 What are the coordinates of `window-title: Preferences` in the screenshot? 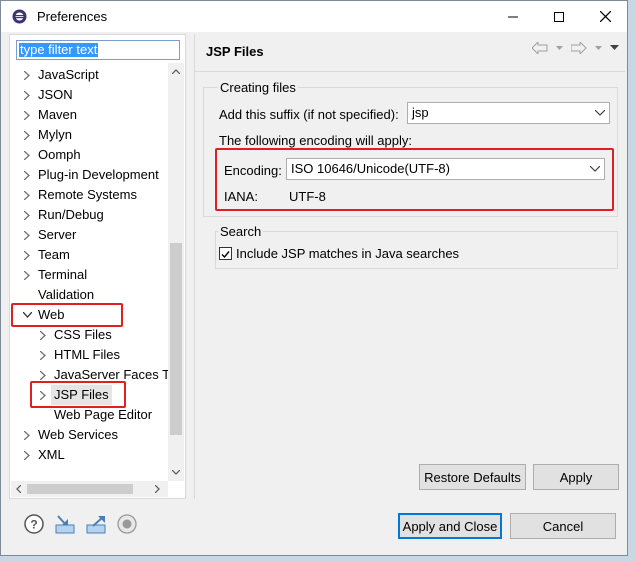 It's located at (72, 16).